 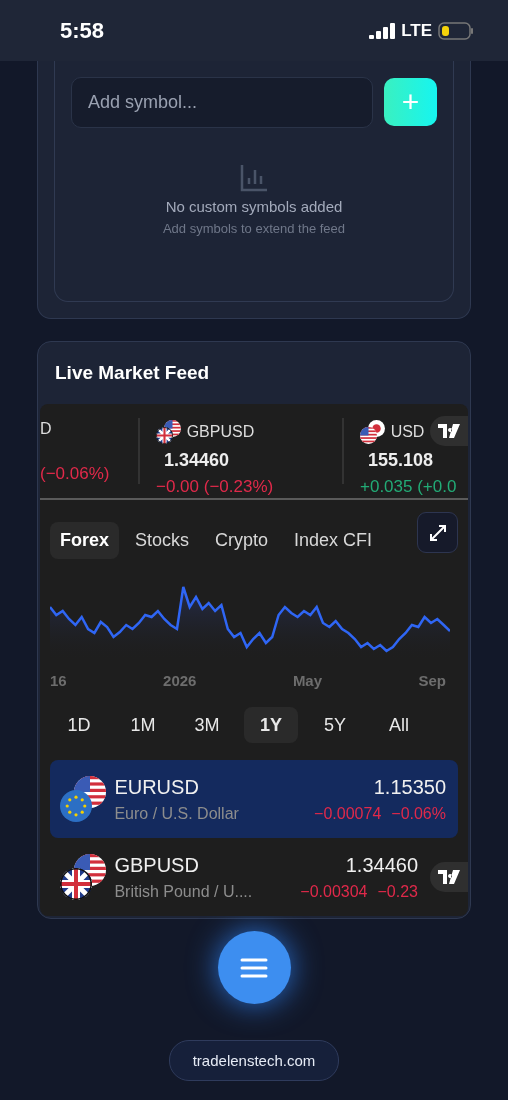 What do you see at coordinates (207, 725) in the screenshot?
I see `range-button: 3M` at bounding box center [207, 725].